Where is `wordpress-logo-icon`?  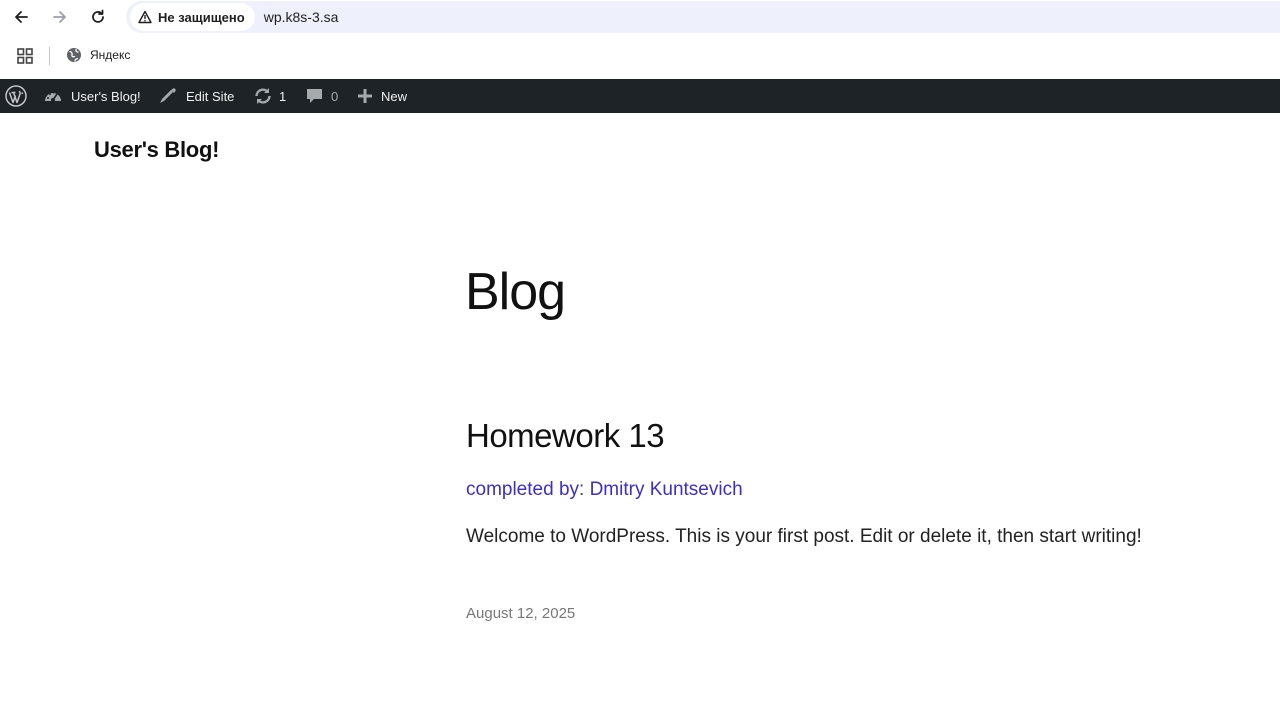
wordpress-logo-icon is located at coordinates (16, 96).